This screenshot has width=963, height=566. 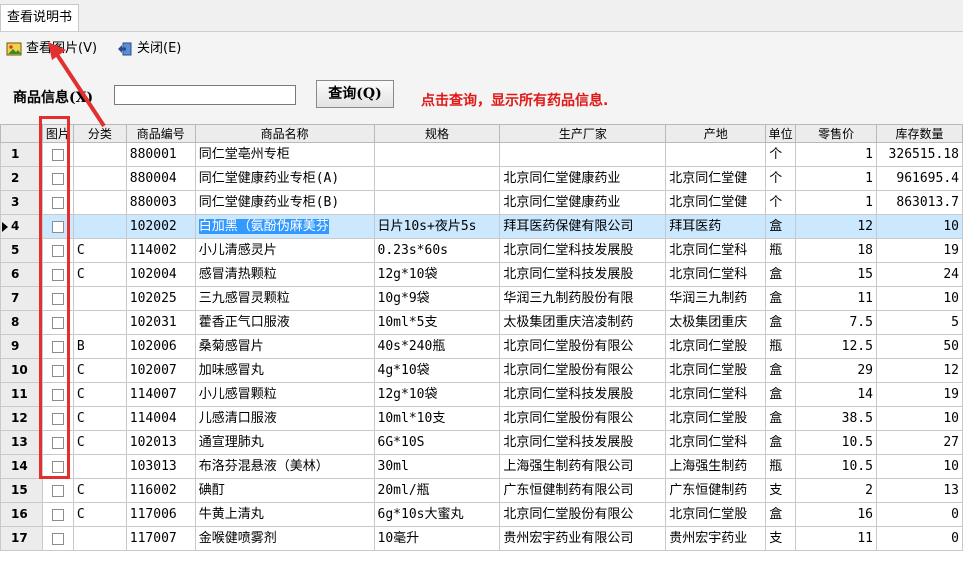 What do you see at coordinates (284, 514) in the screenshot?
I see `cell-name: 牛黄上清丸` at bounding box center [284, 514].